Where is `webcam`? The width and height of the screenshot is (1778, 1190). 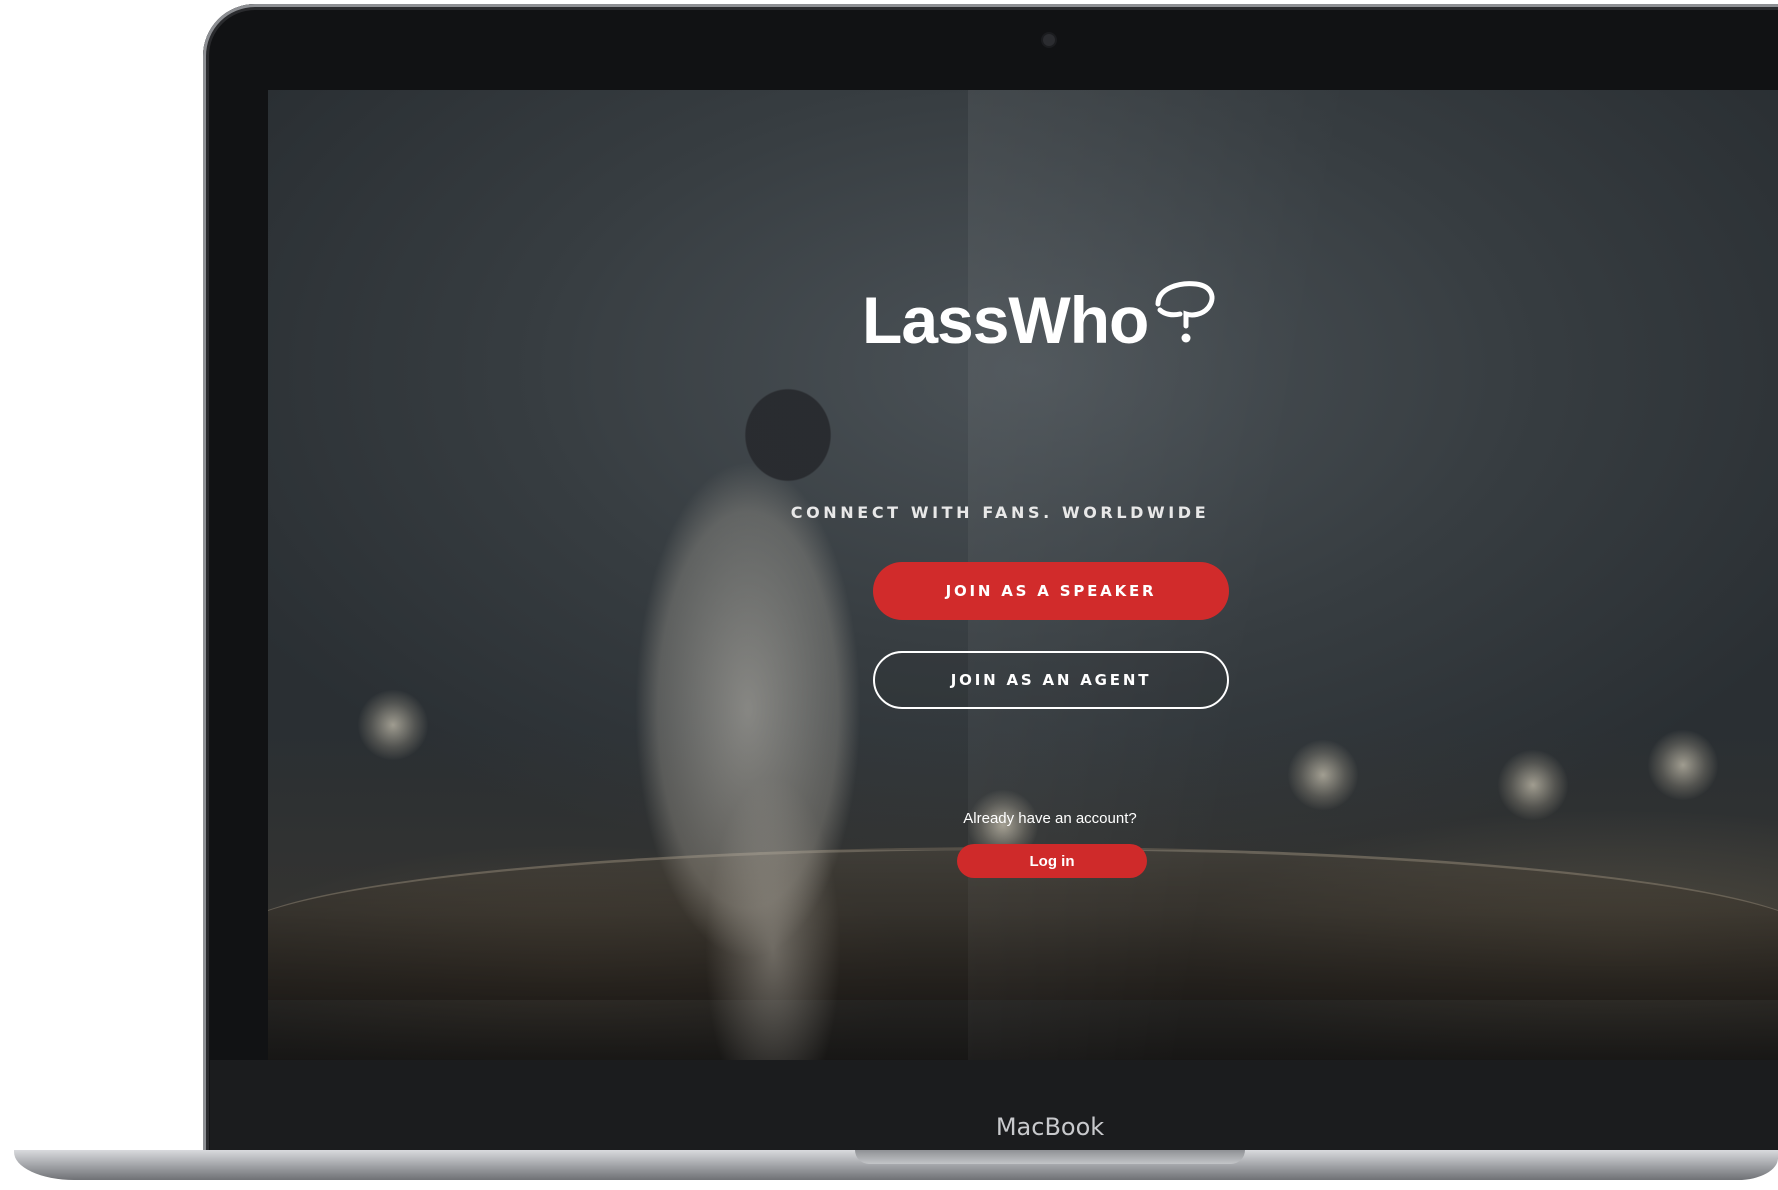 webcam is located at coordinates (1049, 40).